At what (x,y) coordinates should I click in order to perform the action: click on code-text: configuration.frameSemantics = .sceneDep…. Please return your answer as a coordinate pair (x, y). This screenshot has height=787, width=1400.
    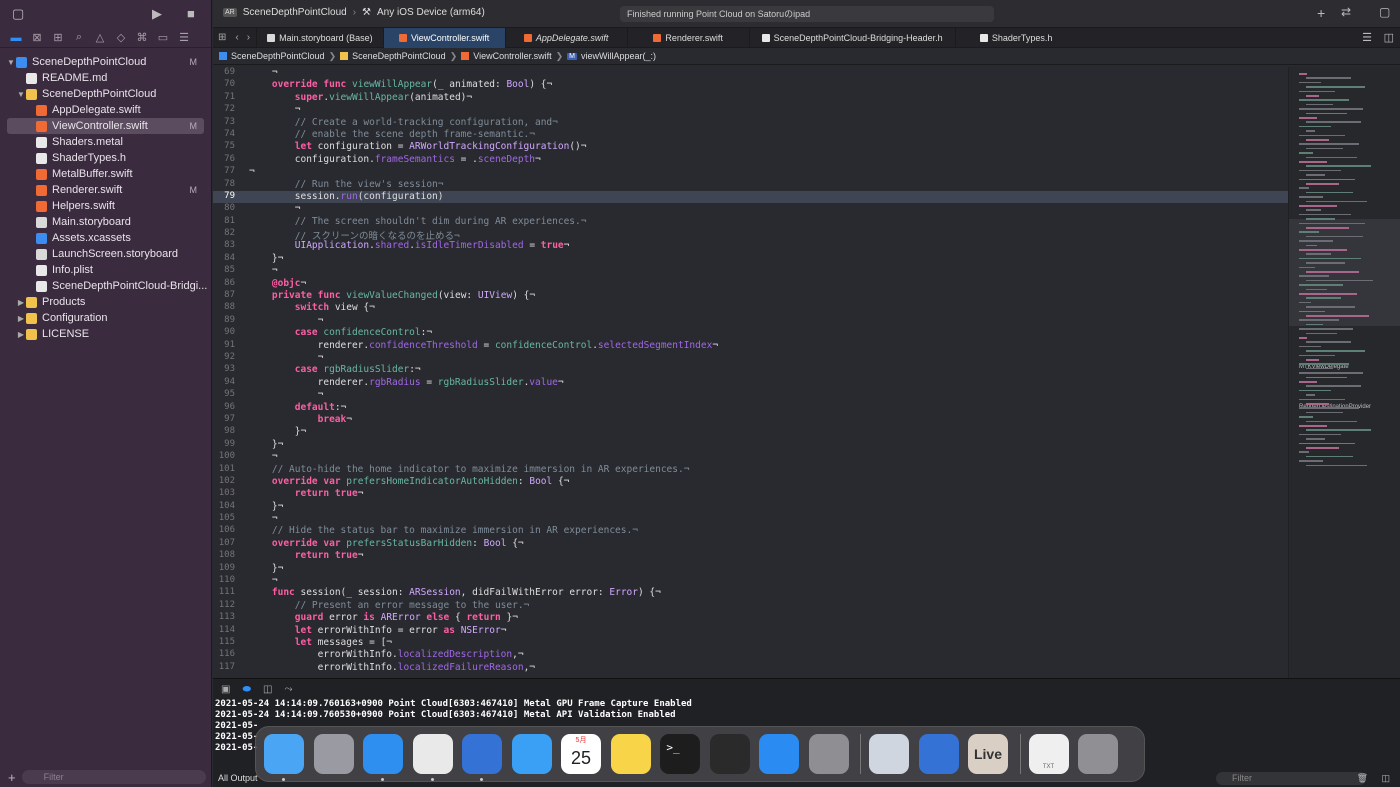
    Looking at the image, I should click on (392, 160).